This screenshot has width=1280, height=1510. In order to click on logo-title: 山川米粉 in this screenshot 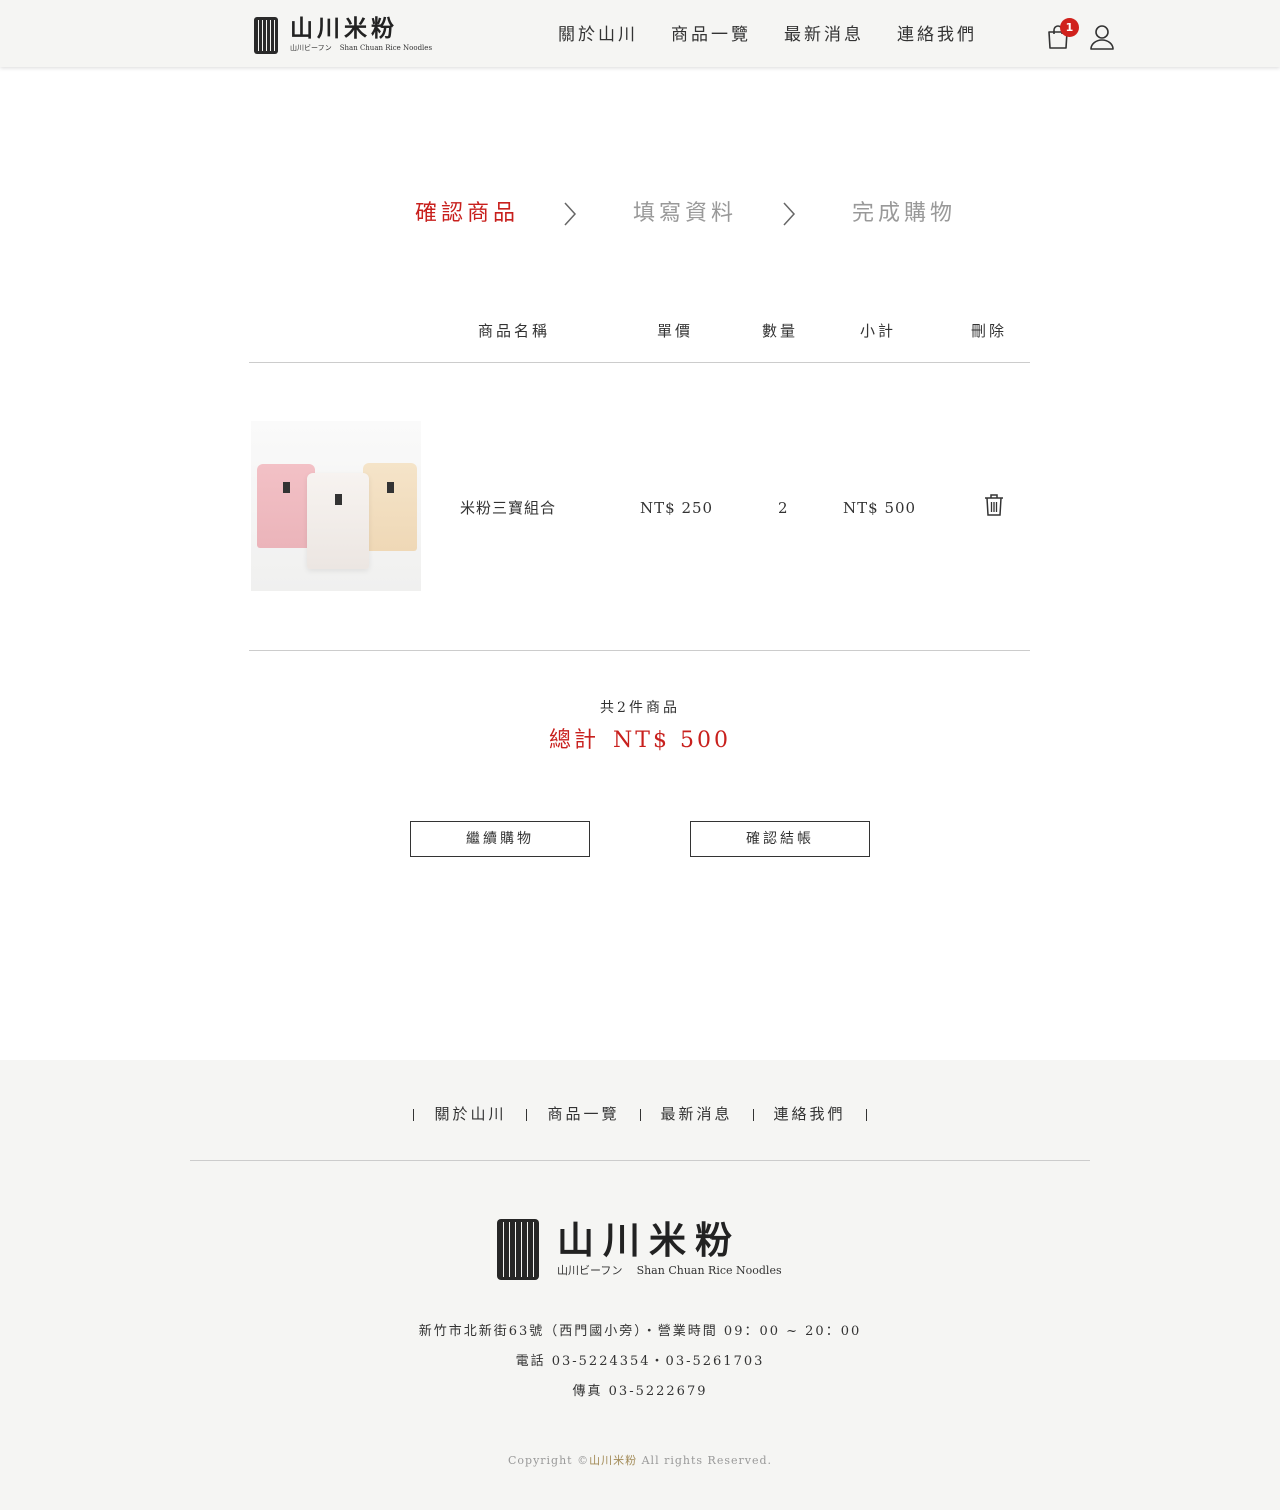, I will do `click(344, 28)`.